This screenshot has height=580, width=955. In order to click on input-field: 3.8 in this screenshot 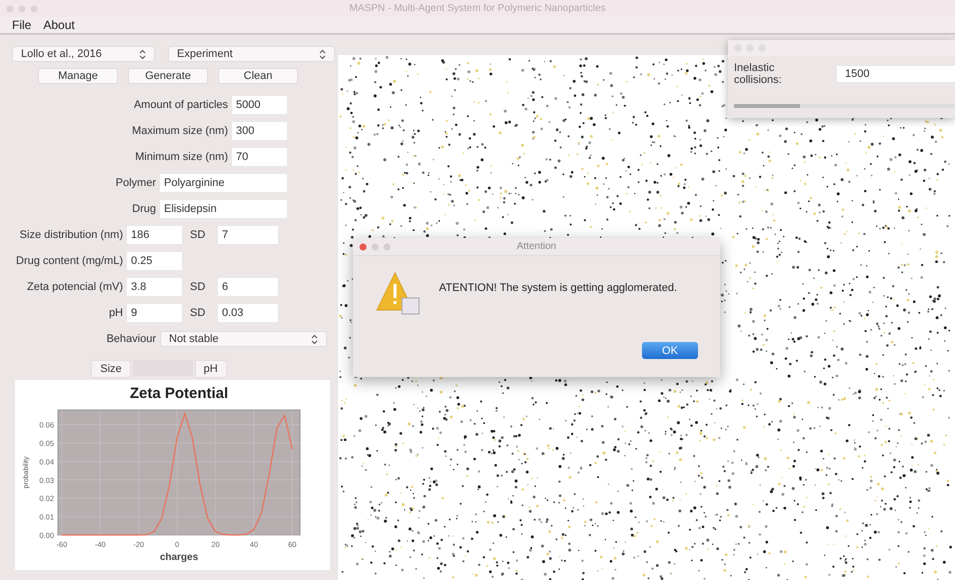, I will do `click(154, 287)`.